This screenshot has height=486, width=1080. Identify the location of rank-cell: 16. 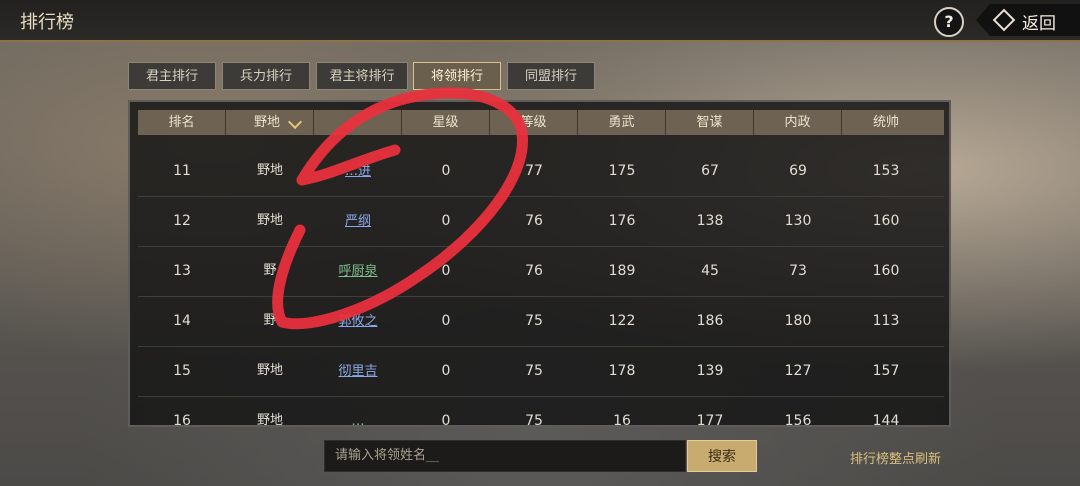
(182, 420).